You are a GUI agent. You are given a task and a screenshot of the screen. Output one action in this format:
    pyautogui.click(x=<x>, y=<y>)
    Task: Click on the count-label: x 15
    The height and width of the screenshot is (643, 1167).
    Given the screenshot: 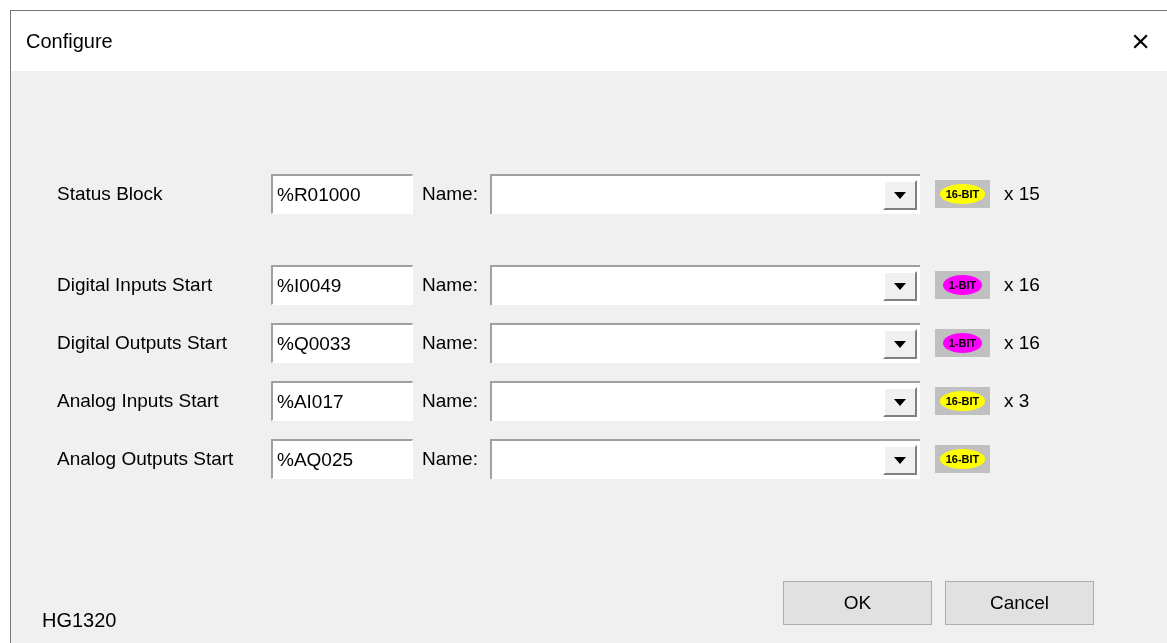 What is the action you would take?
    pyautogui.click(x=1022, y=193)
    